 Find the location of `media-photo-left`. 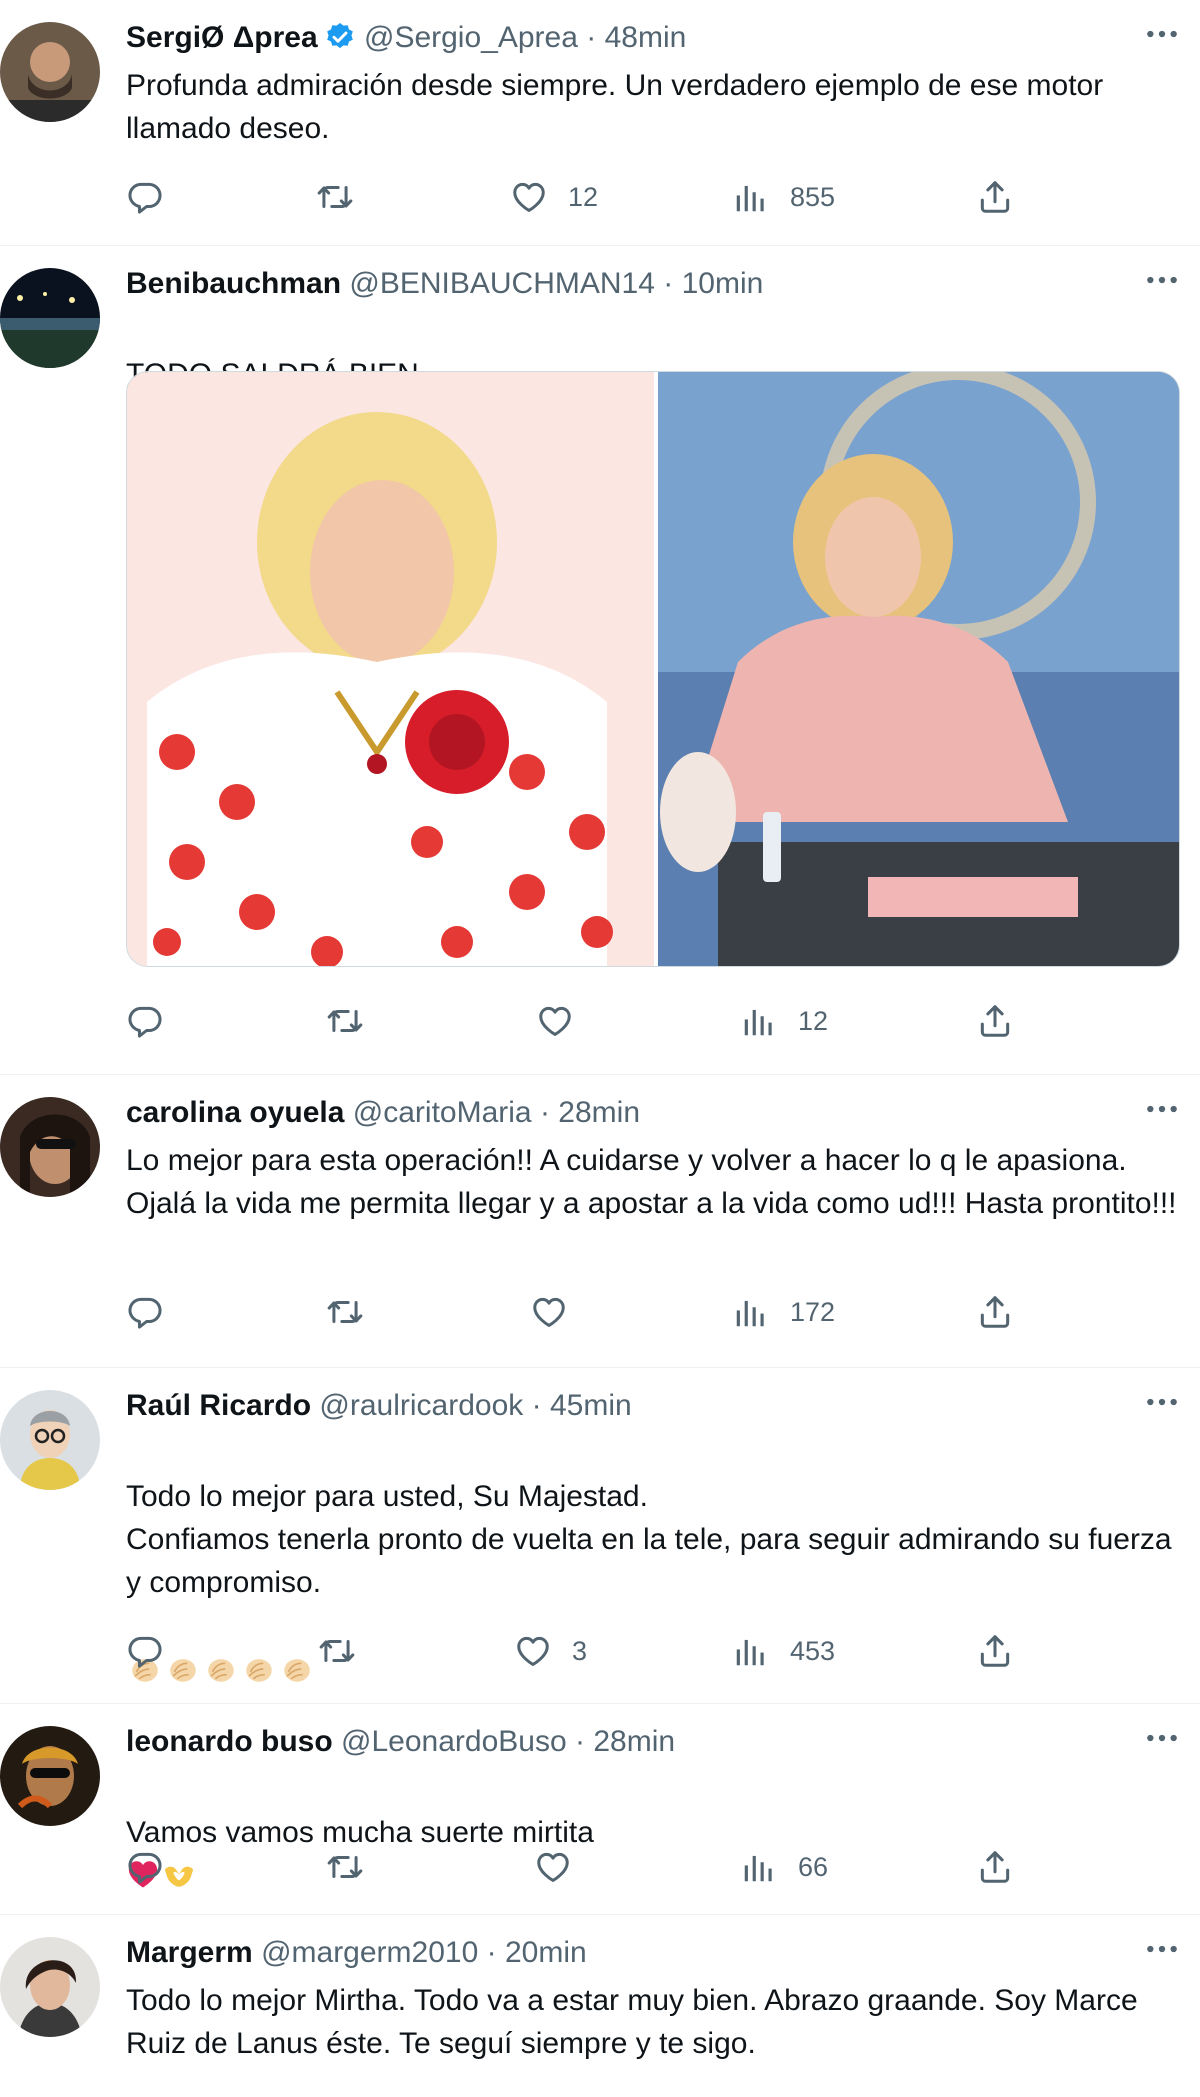

media-photo-left is located at coordinates (390, 669).